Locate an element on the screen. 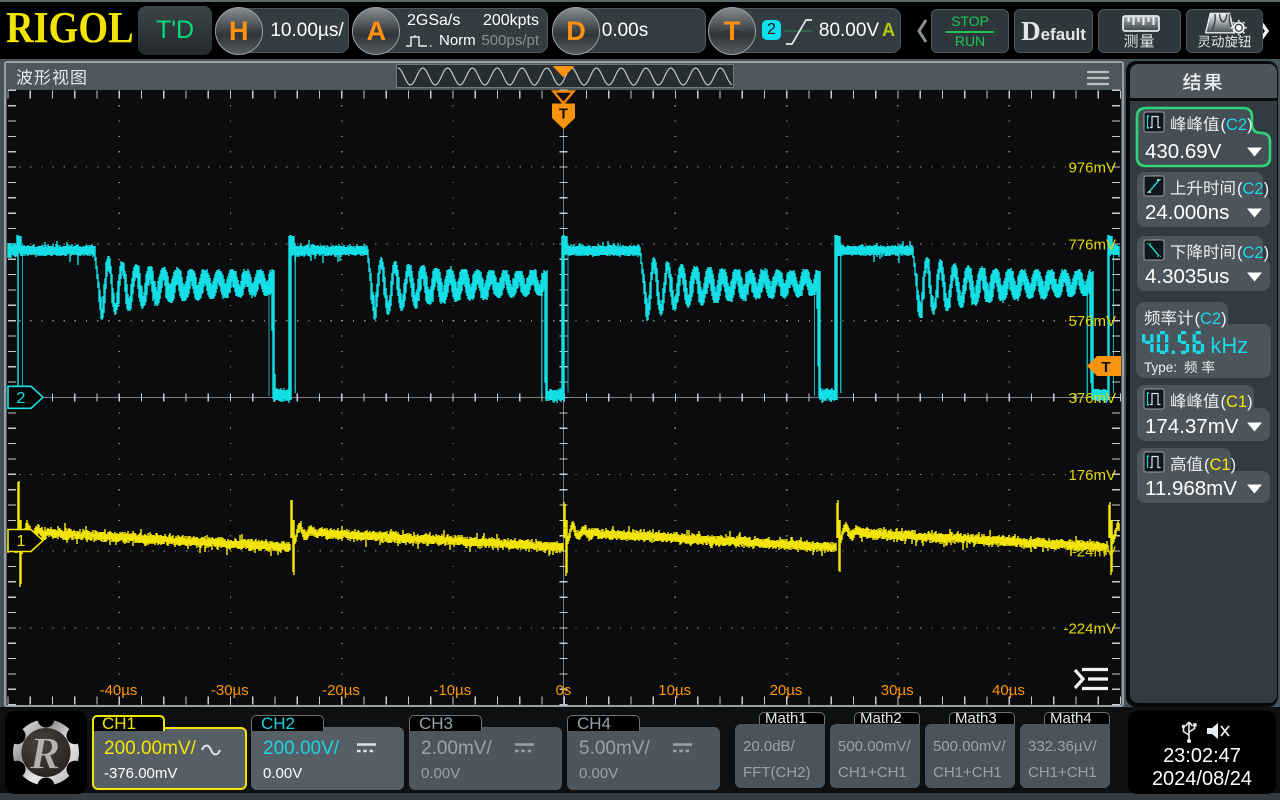 Image resolution: width=1280 pixels, height=800 pixels. svg-text: -30µs is located at coordinates (230, 690).